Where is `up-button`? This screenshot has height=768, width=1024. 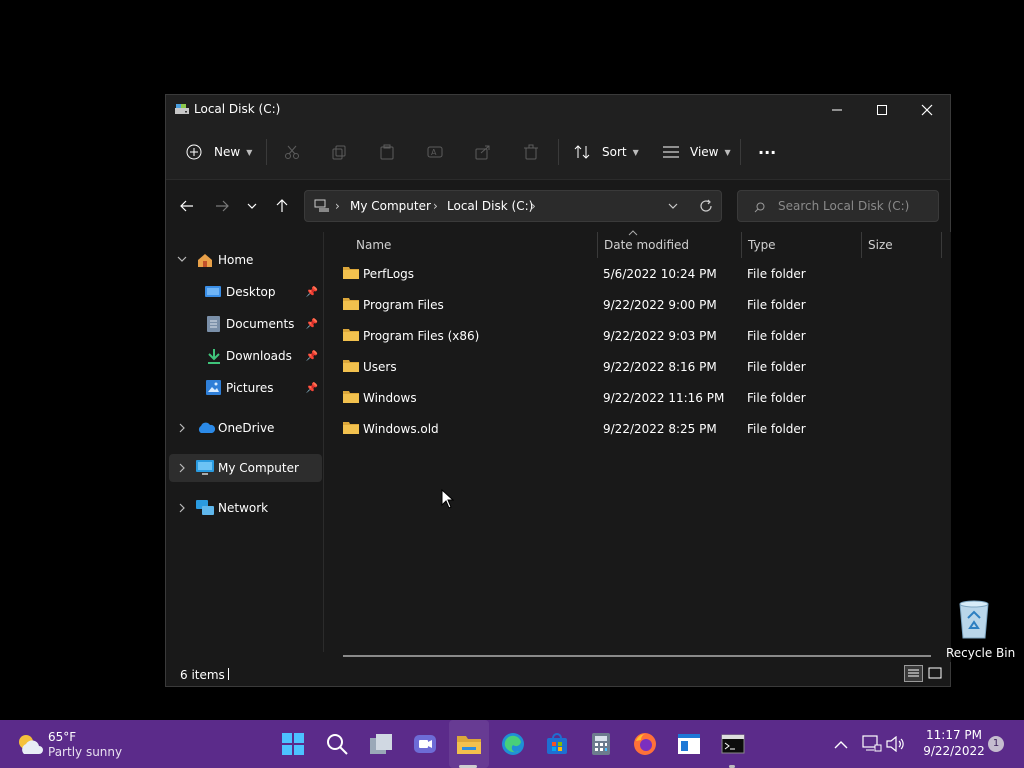
up-button is located at coordinates (282, 206).